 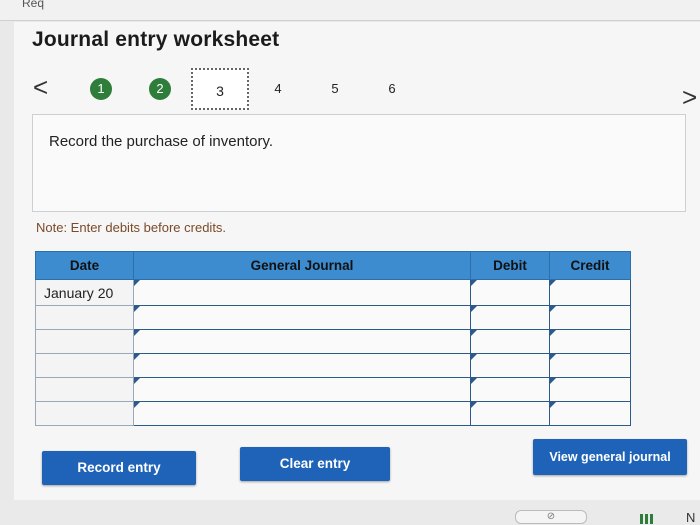 I want to click on step-5: 5, so click(x=335, y=89).